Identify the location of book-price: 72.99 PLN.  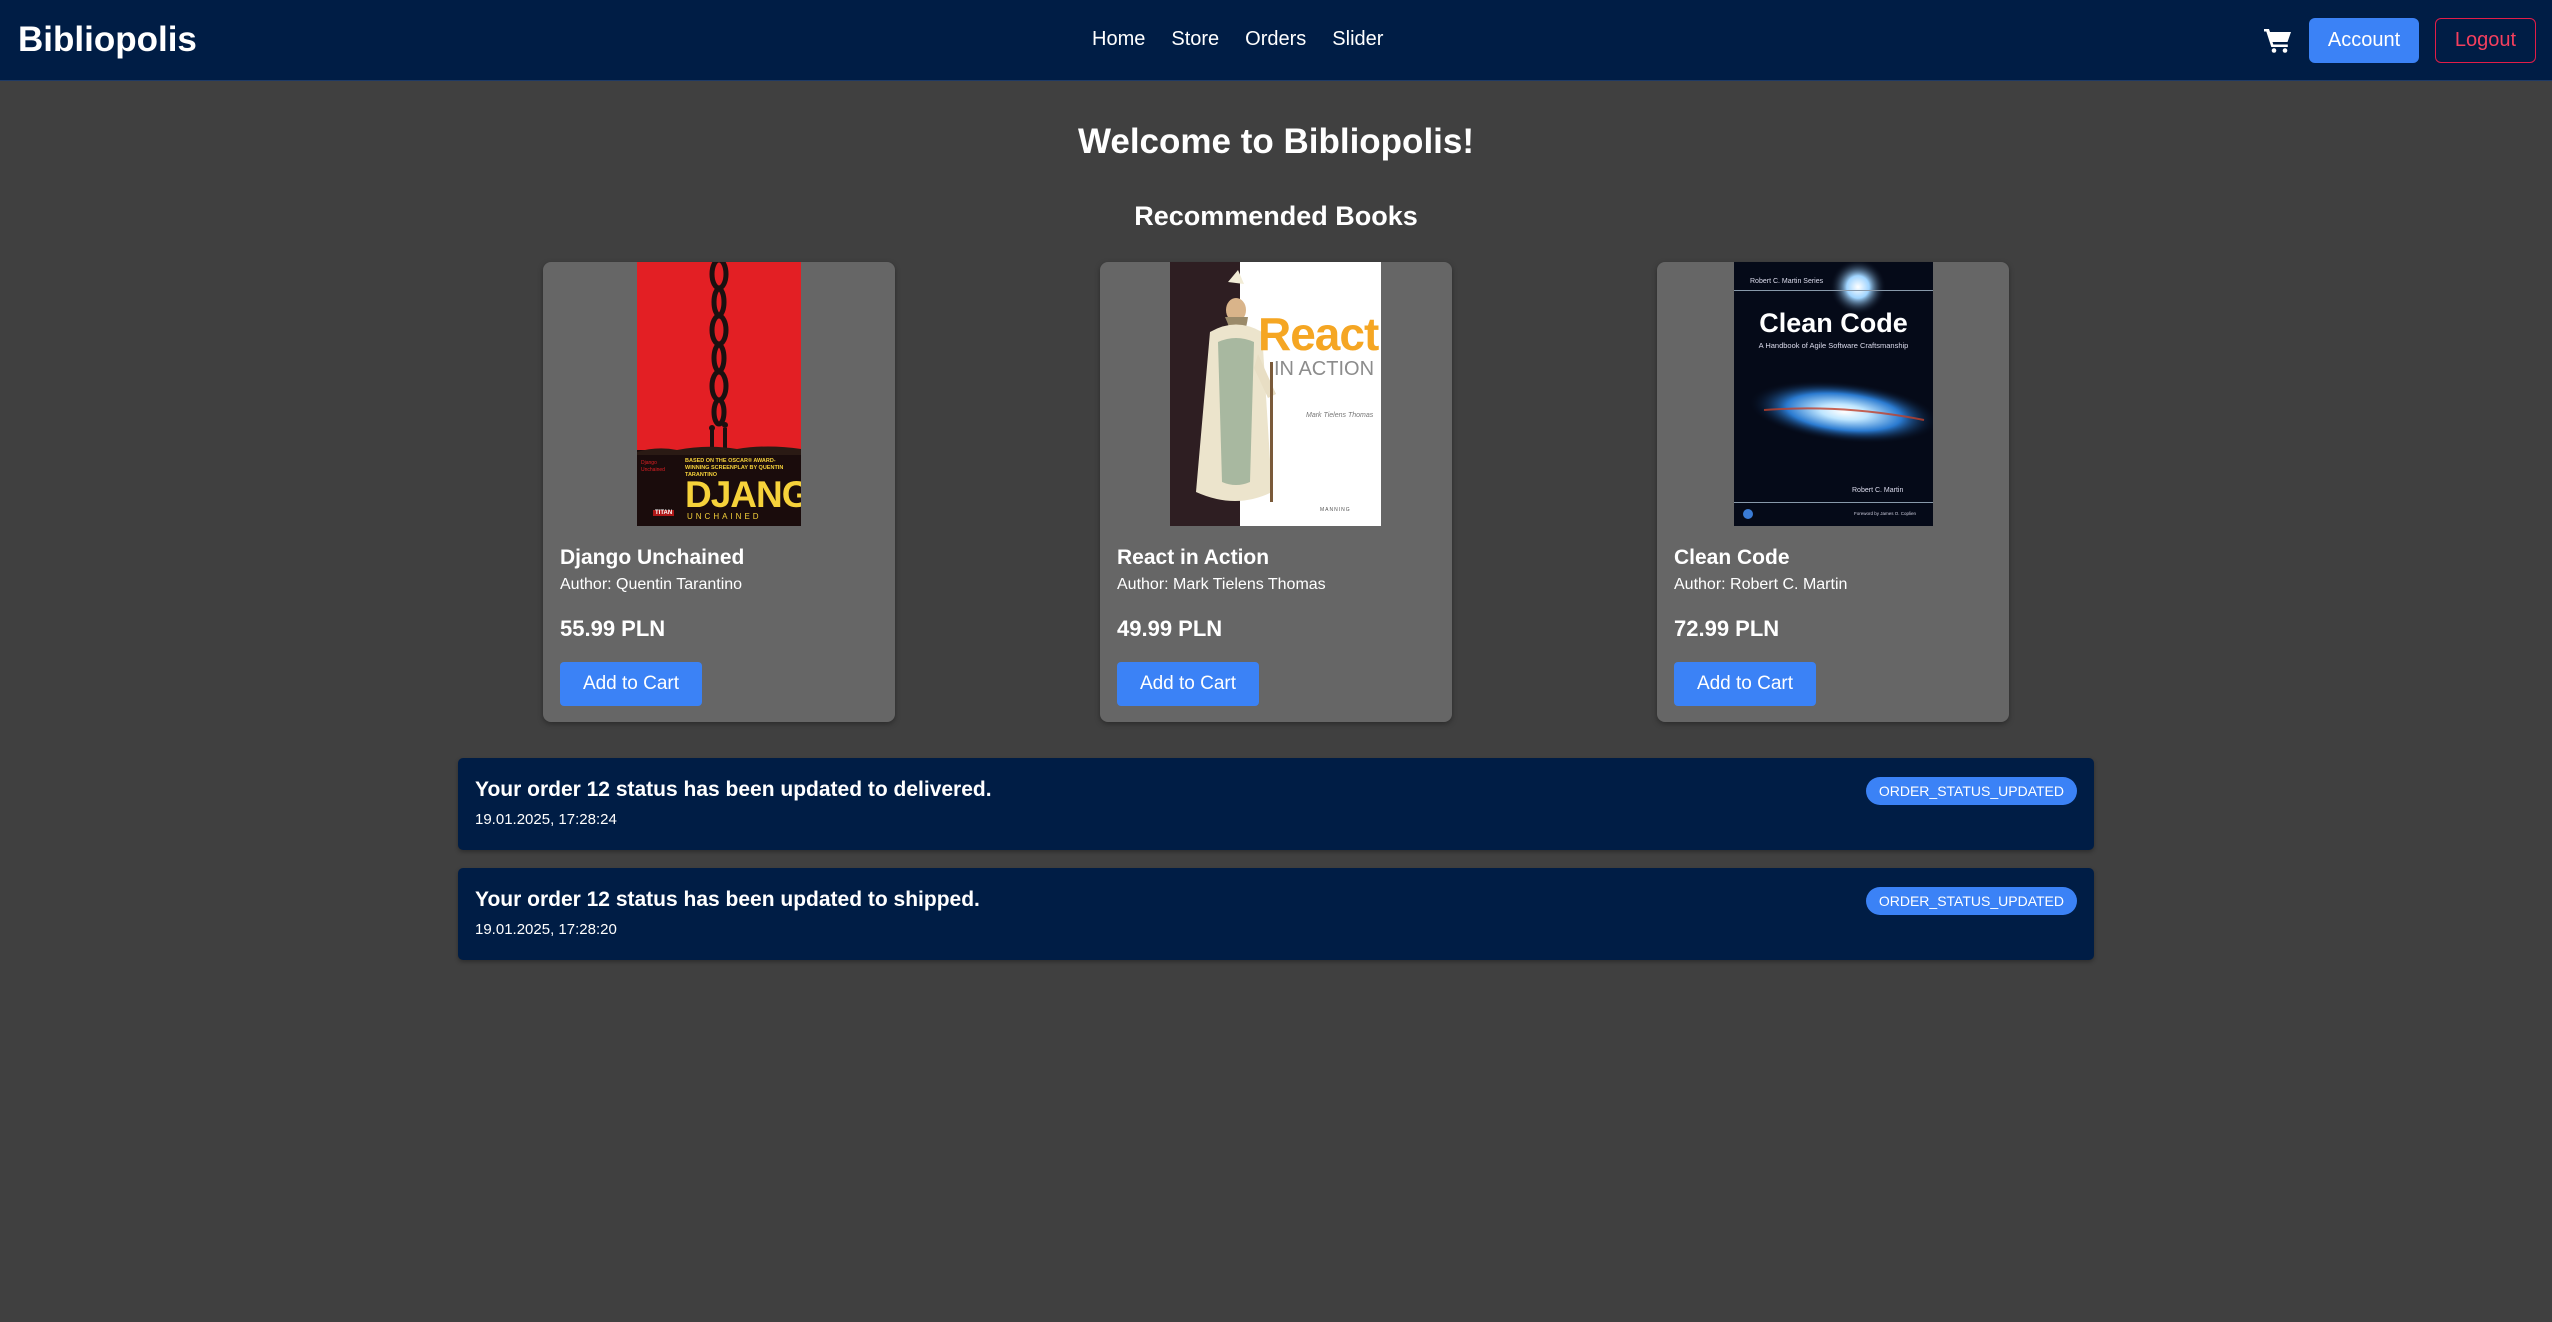
(1727, 628).